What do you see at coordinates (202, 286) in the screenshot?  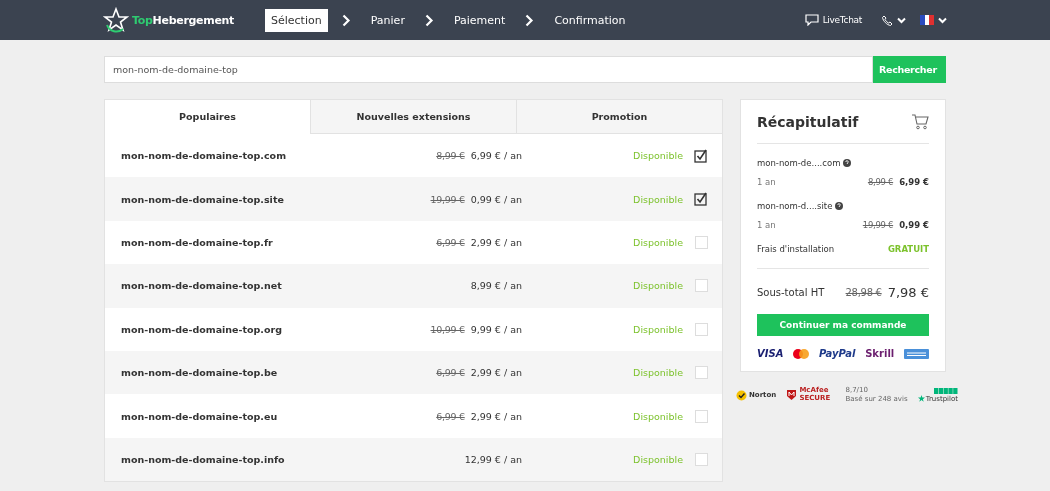 I see `domain-name: mon-nom-de-domaine-top.net` at bounding box center [202, 286].